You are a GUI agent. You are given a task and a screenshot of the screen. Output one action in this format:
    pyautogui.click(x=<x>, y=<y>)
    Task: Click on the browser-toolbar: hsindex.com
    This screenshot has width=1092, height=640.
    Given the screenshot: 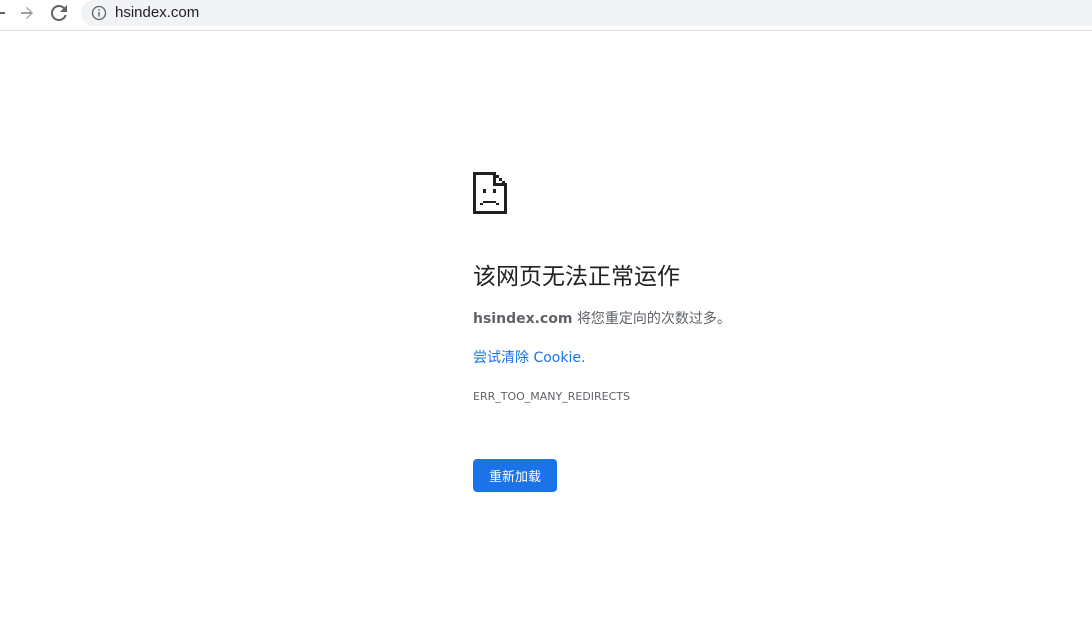 What is the action you would take?
    pyautogui.click(x=546, y=15)
    